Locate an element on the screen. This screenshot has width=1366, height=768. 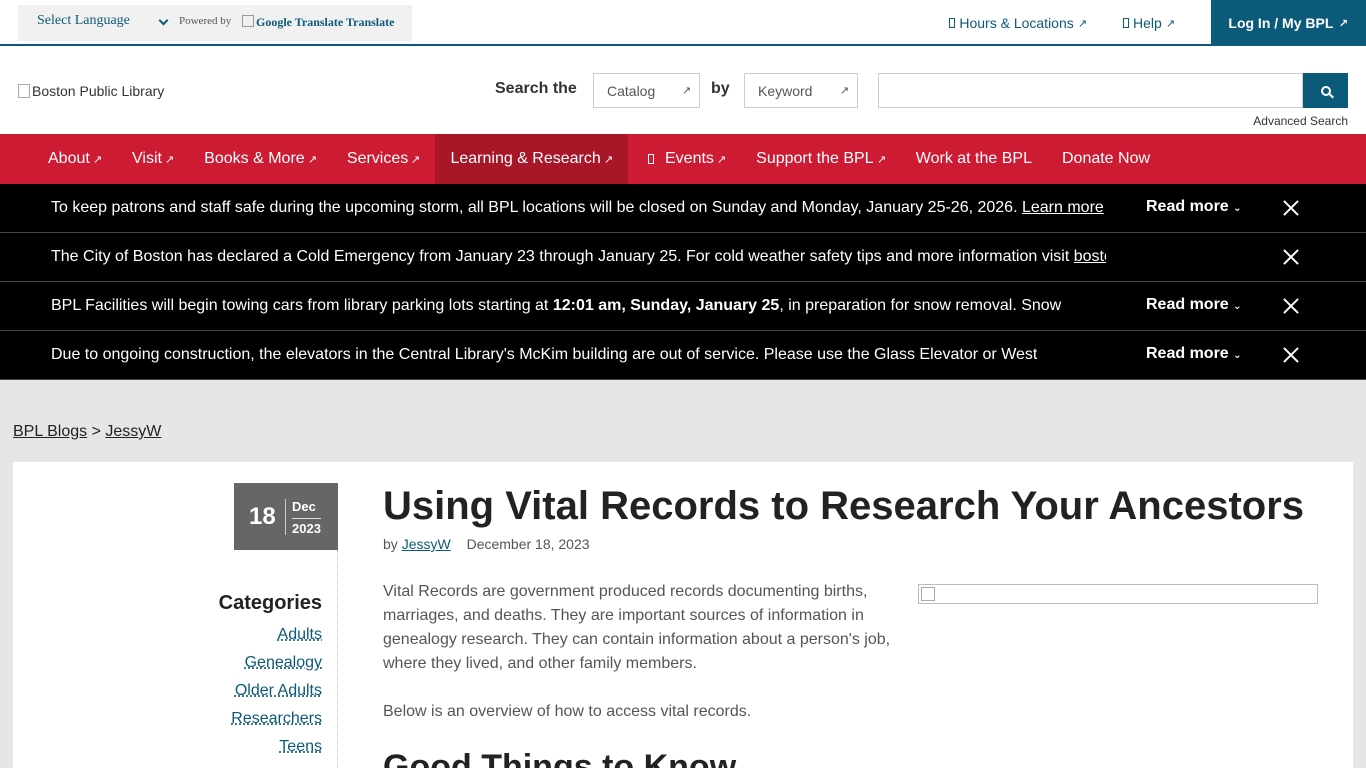
nav-label: Visit is located at coordinates (147, 158).